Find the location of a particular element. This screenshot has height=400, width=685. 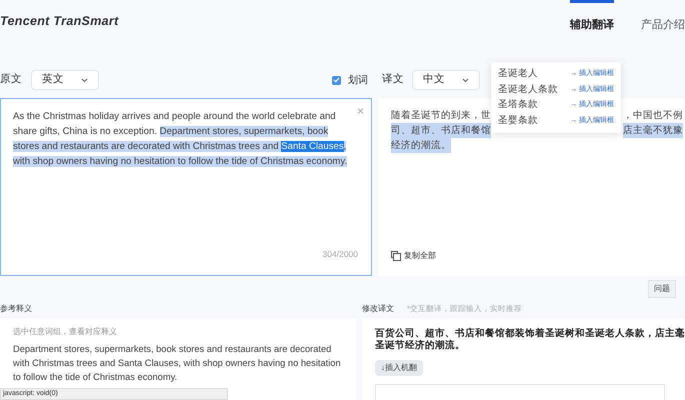

edit-label: 修改译文 is located at coordinates (378, 309).